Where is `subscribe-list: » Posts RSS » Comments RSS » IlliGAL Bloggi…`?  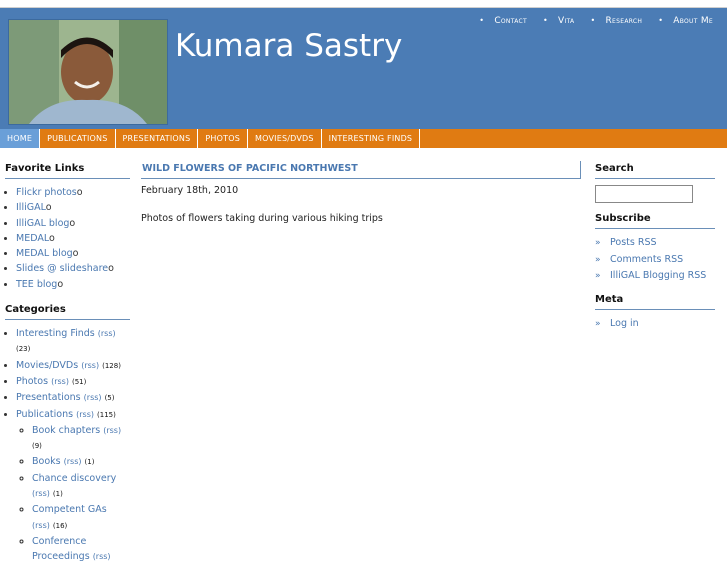
subscribe-list: » Posts RSS » Comments RSS » IlliGAL Bloggi… is located at coordinates (655, 260).